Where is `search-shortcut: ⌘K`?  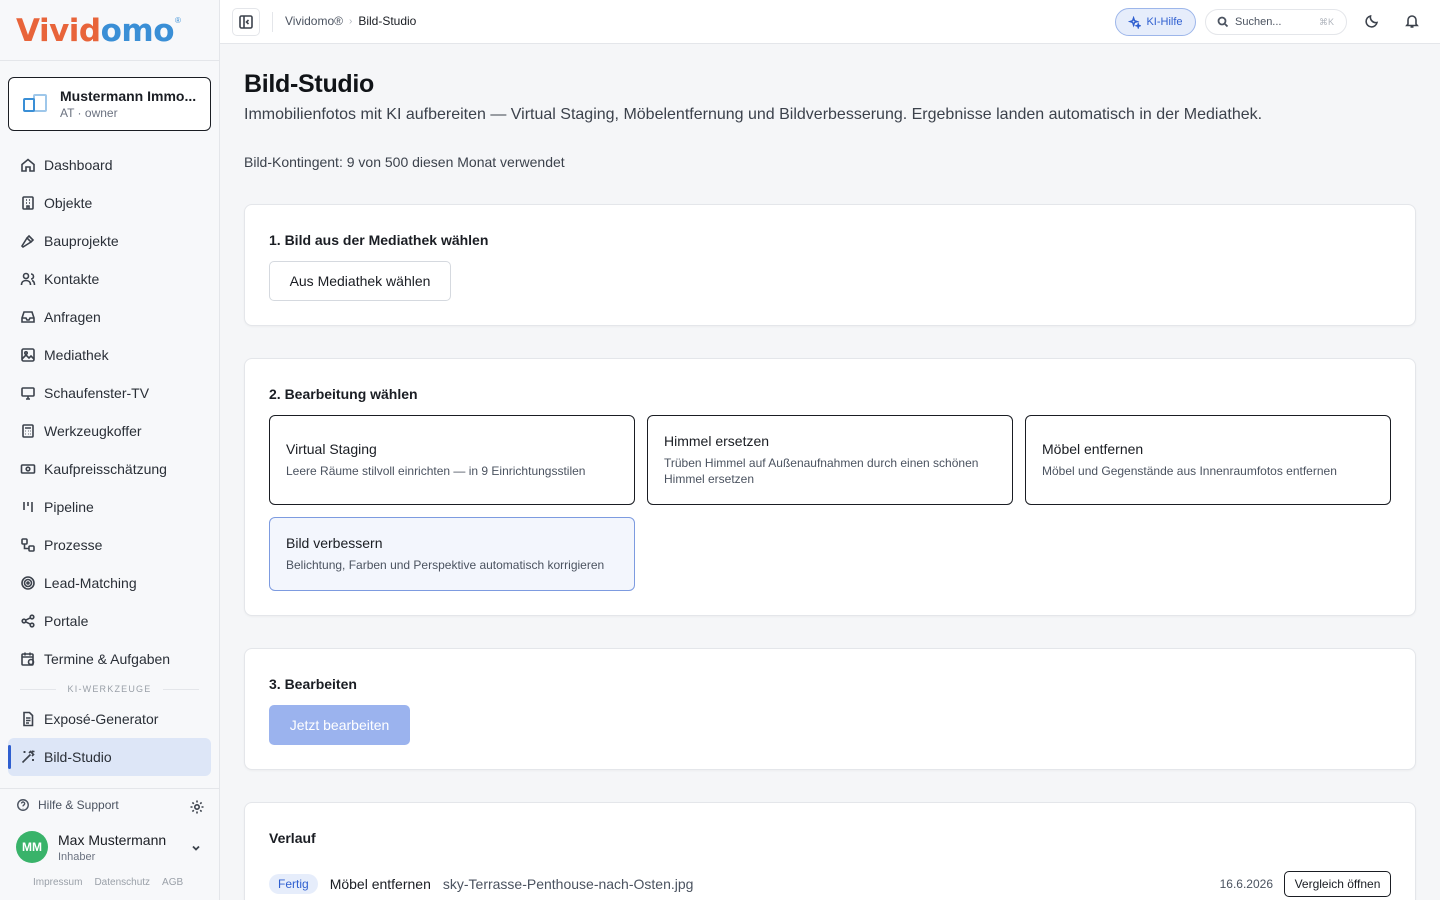
search-shortcut: ⌘K is located at coordinates (1326, 21).